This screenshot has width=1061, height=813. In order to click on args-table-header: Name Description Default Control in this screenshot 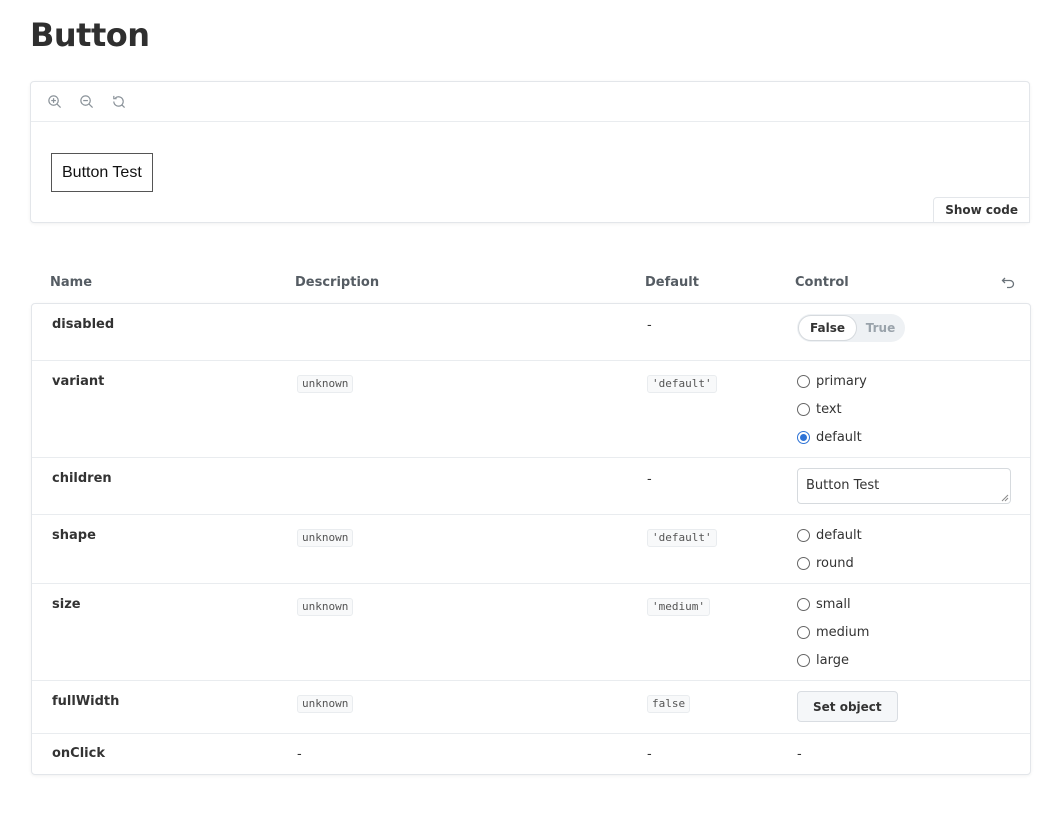, I will do `click(530, 283)`.